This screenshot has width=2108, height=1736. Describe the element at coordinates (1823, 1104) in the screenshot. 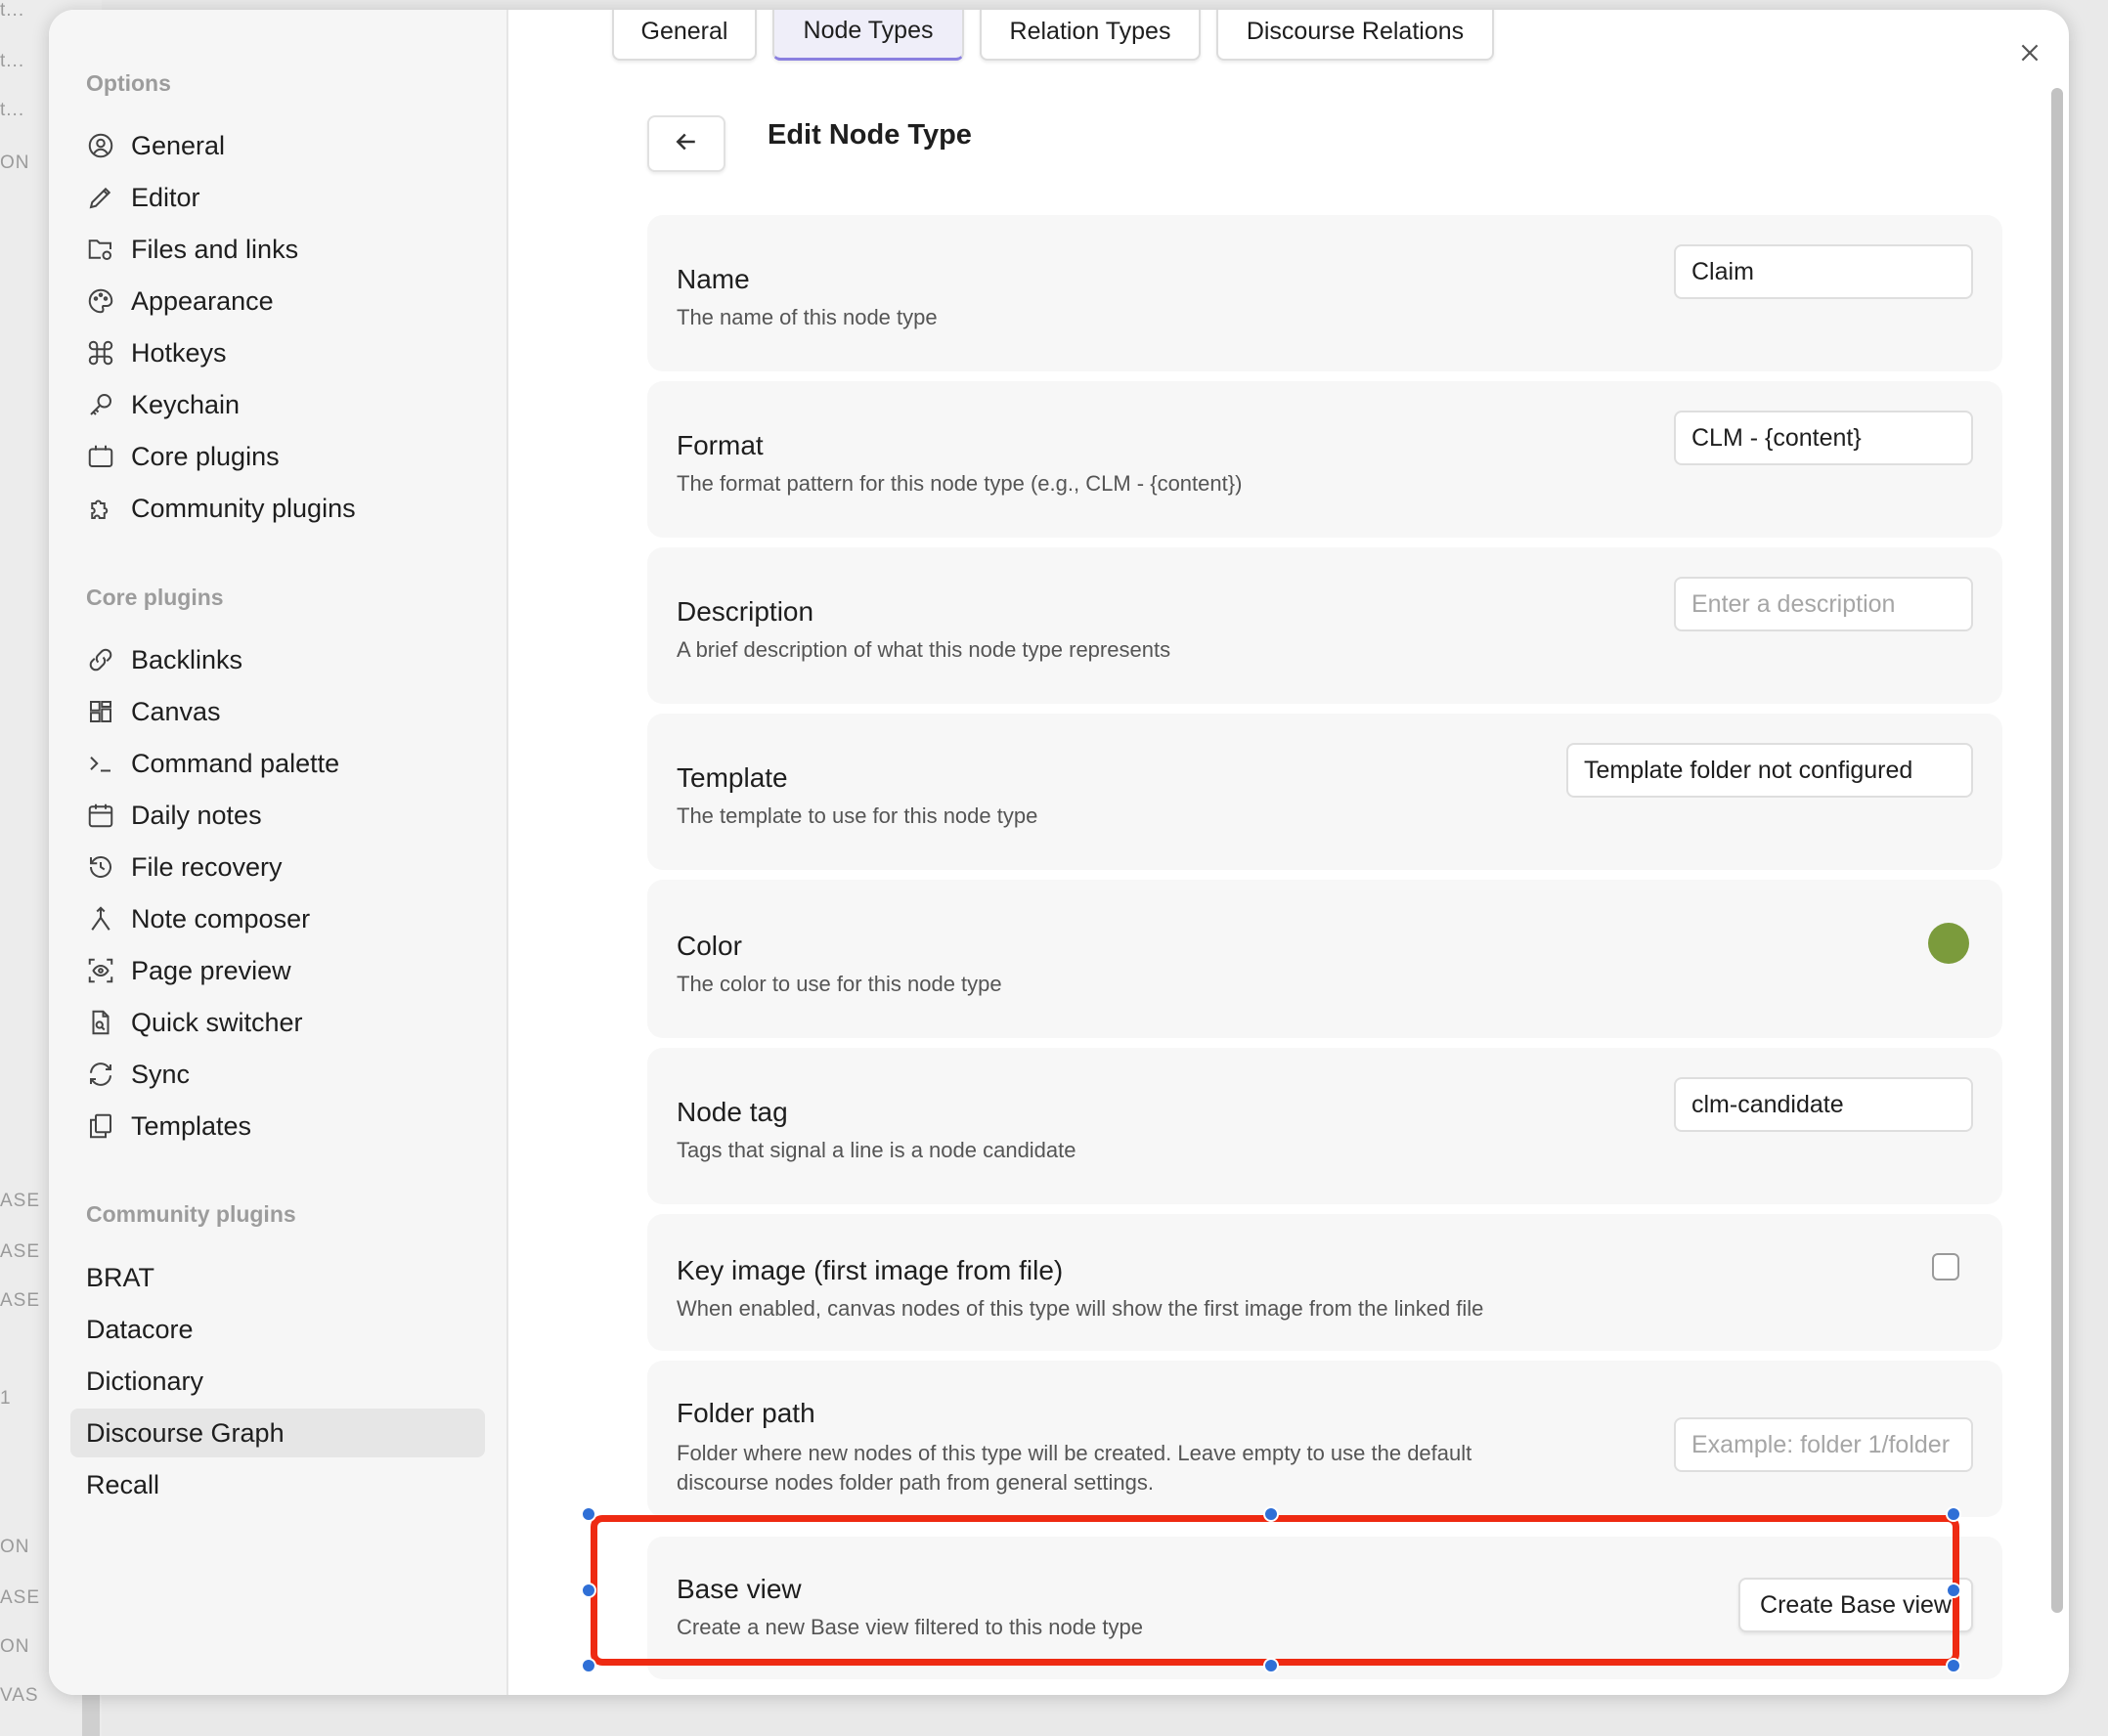

I see `node-tag-input: clm-candidate` at that location.